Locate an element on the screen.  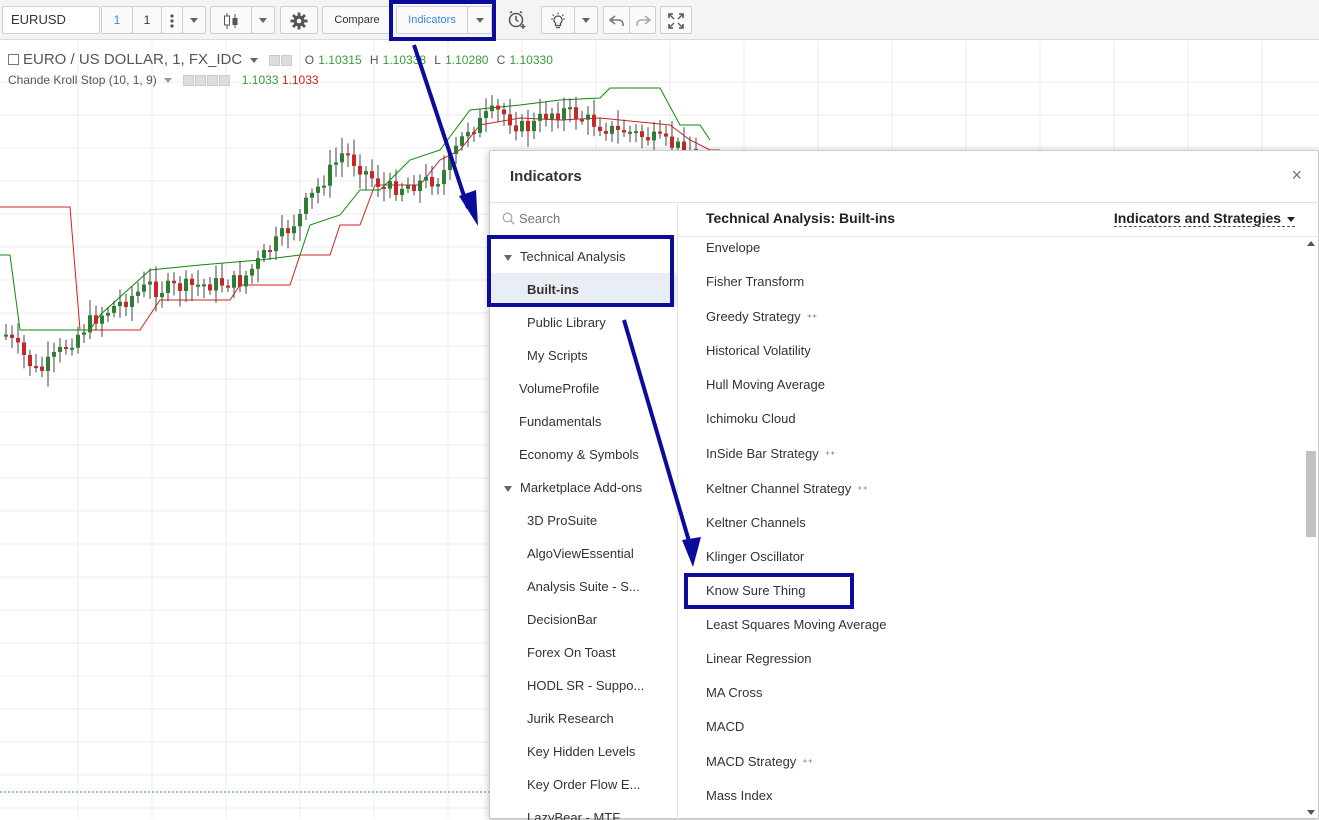
sidebar-item: Key Hidden Levels is located at coordinates (583, 751).